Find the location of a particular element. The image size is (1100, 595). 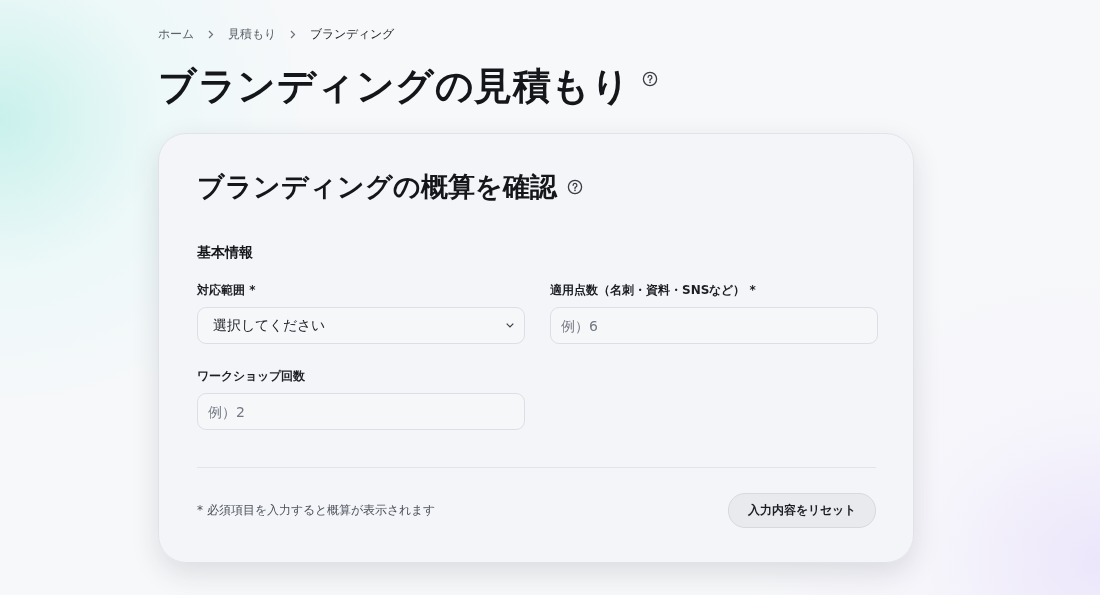

card-title: ブランディングの概算を確認 is located at coordinates (377, 187).